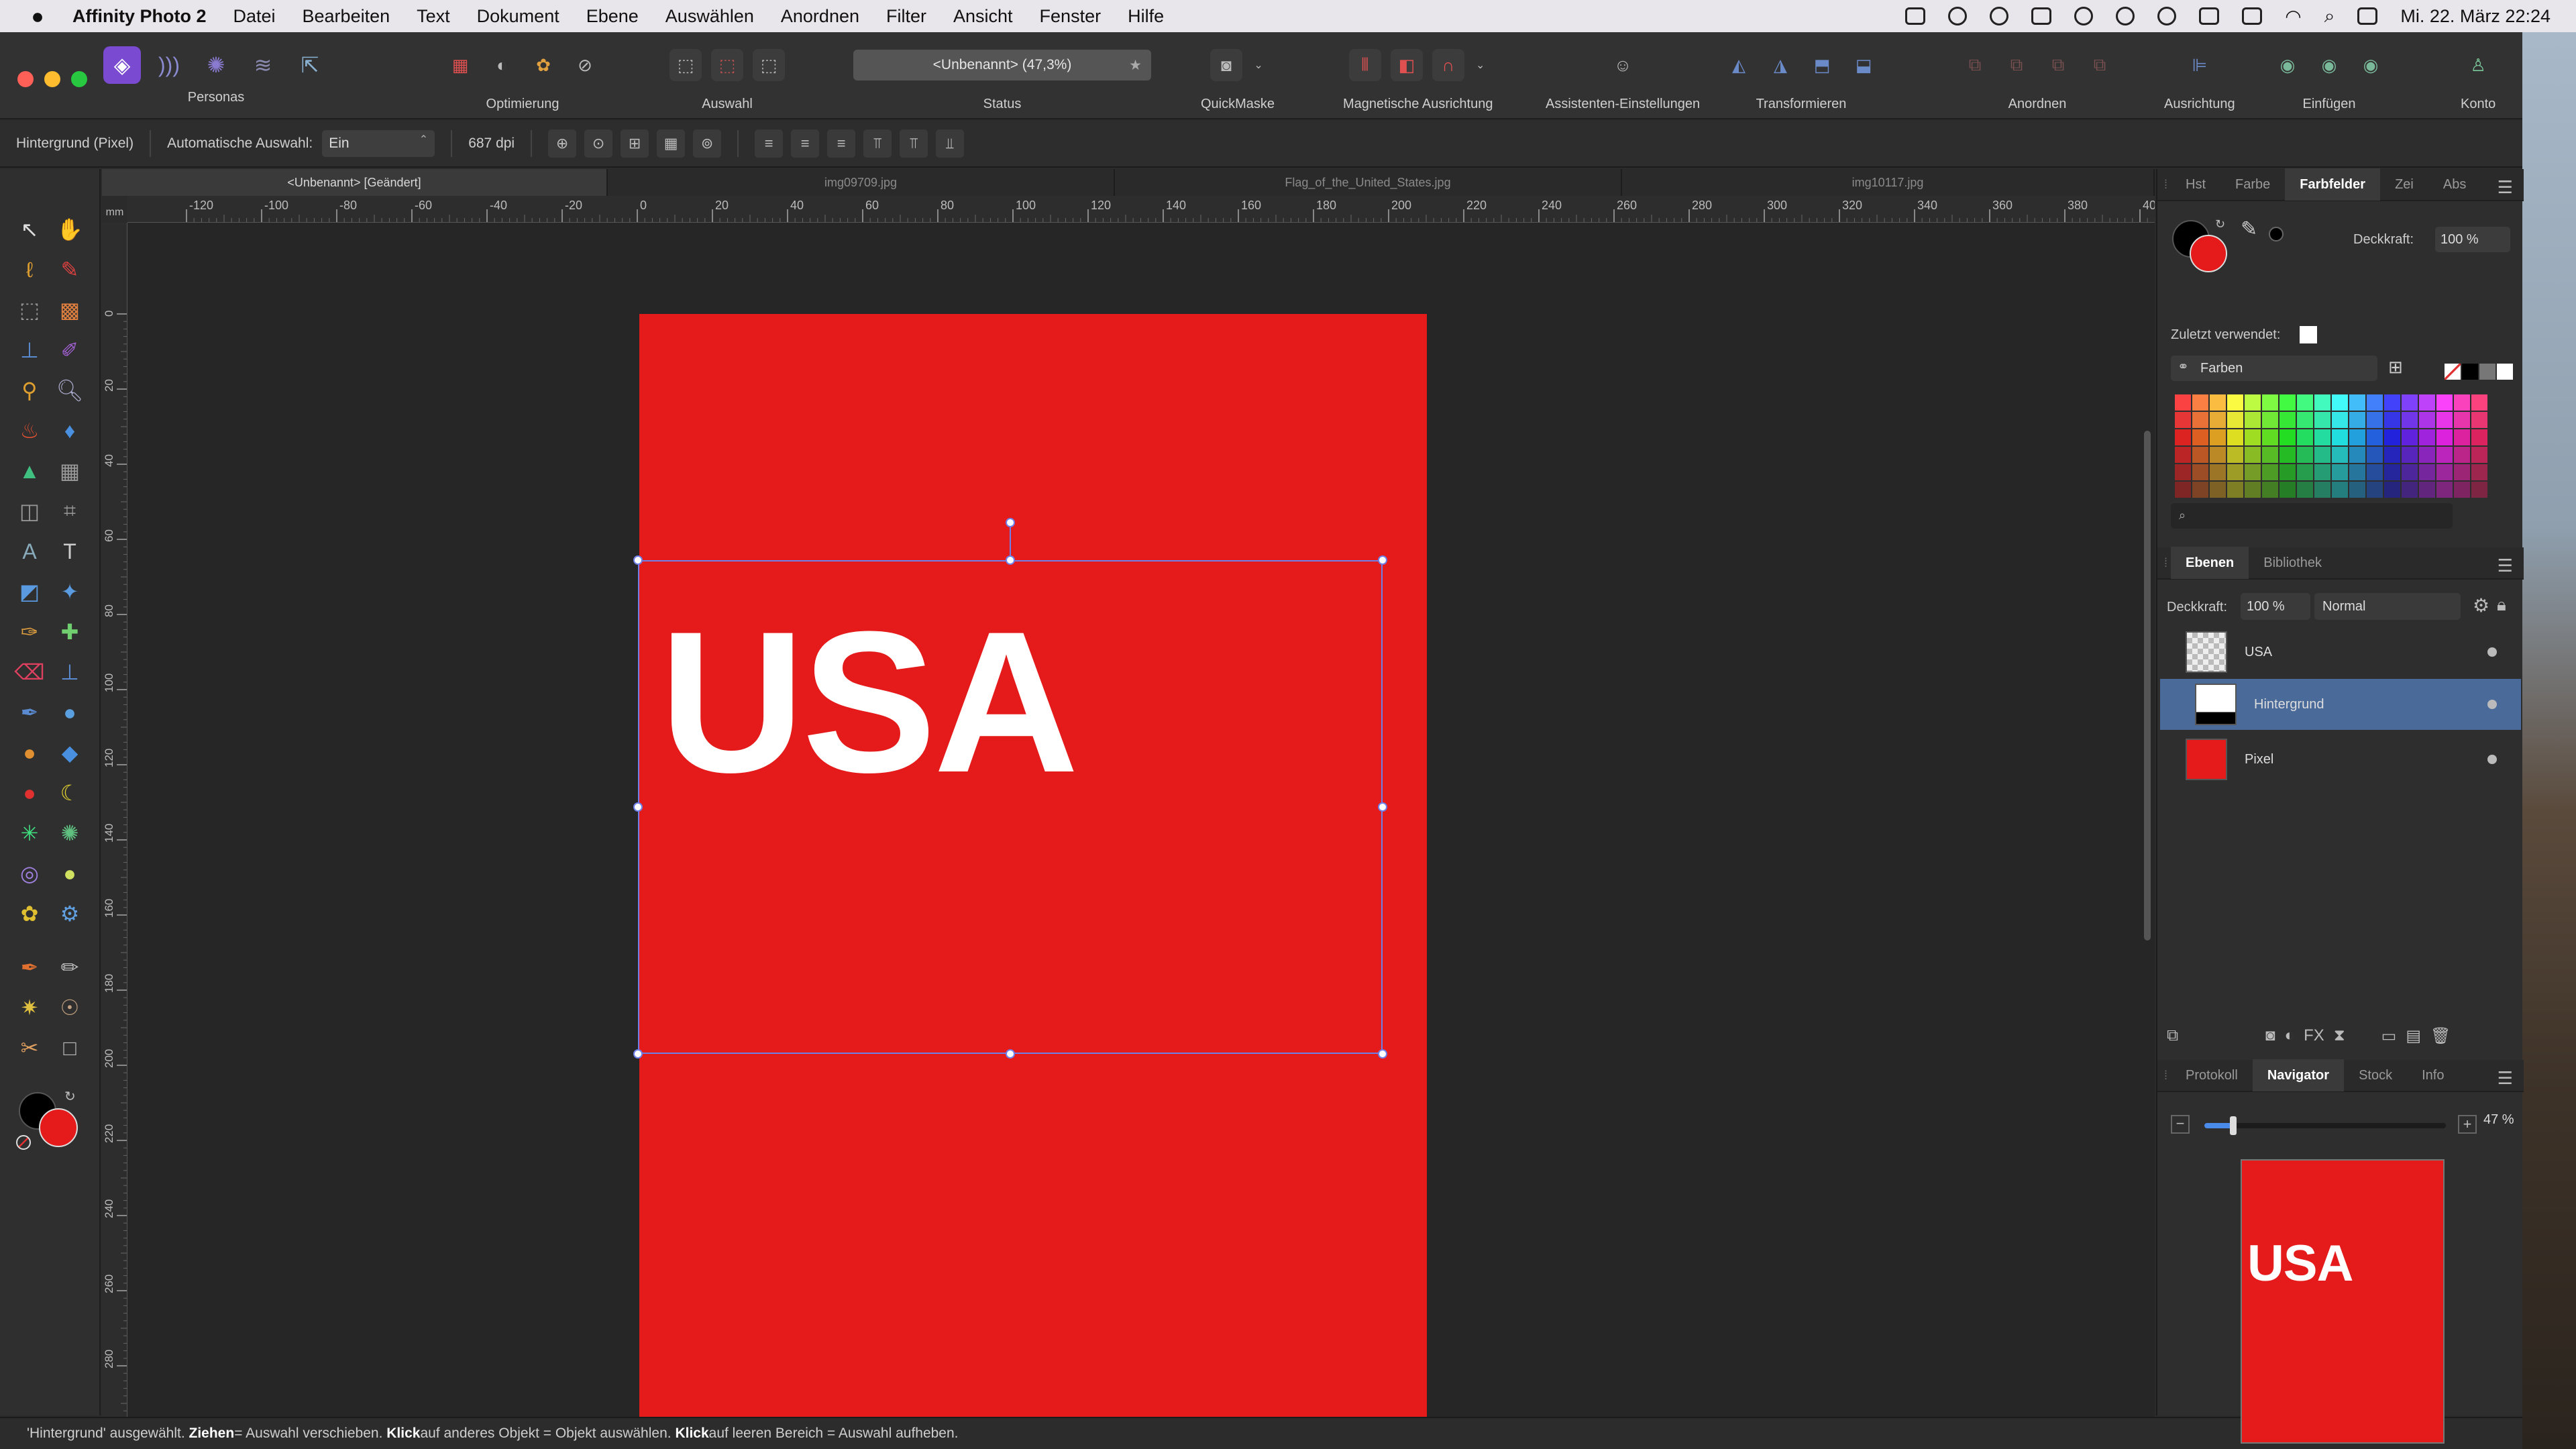 The image size is (2576, 1449). Describe the element at coordinates (1863, 65) in the screenshot. I see `rotate-right-icon: ⬓` at that location.